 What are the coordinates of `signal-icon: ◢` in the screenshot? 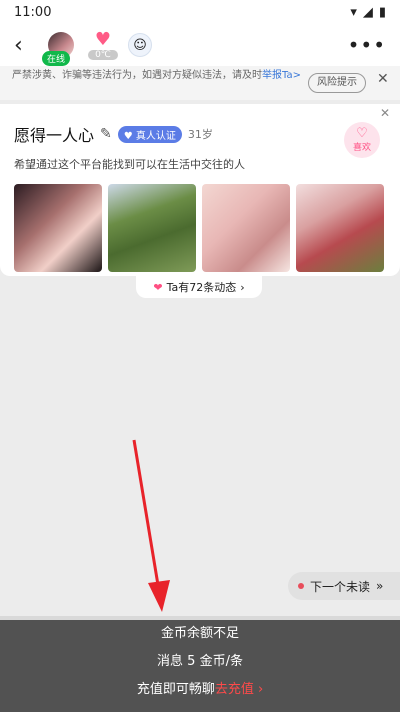 It's located at (367, 12).